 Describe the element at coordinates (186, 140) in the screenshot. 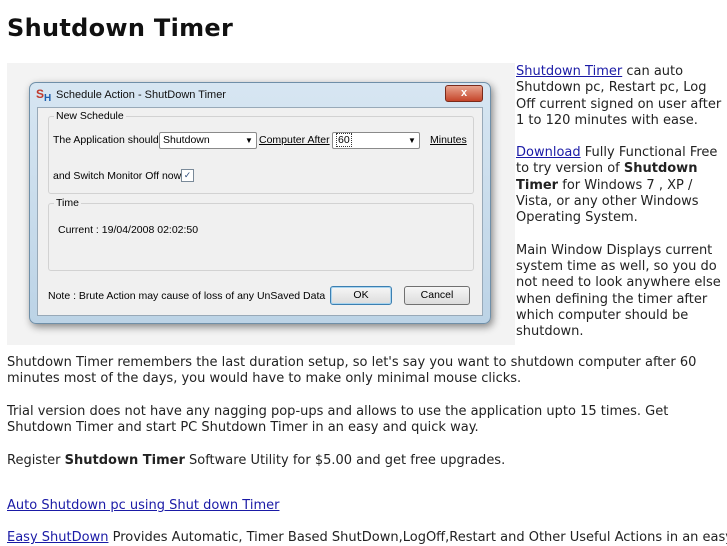

I see `action-value: Shutdown` at that location.